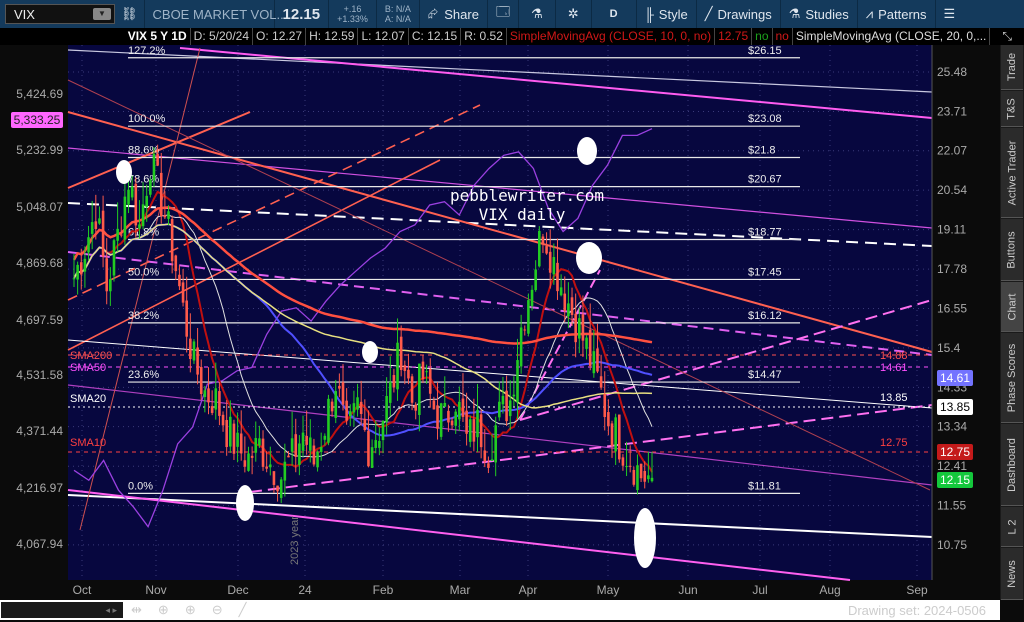 This screenshot has height=622, width=1024. Describe the element at coordinates (163, 610) in the screenshot. I see `crosshair-icon: ⊕` at that location.